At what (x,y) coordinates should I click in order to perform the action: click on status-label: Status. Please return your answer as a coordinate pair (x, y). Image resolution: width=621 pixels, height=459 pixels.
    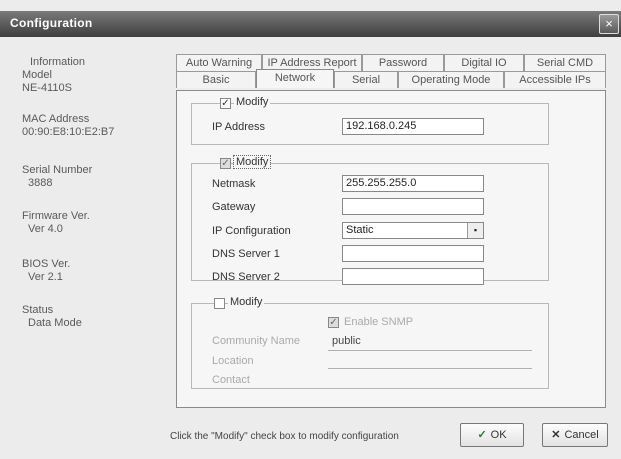
    Looking at the image, I should click on (38, 310).